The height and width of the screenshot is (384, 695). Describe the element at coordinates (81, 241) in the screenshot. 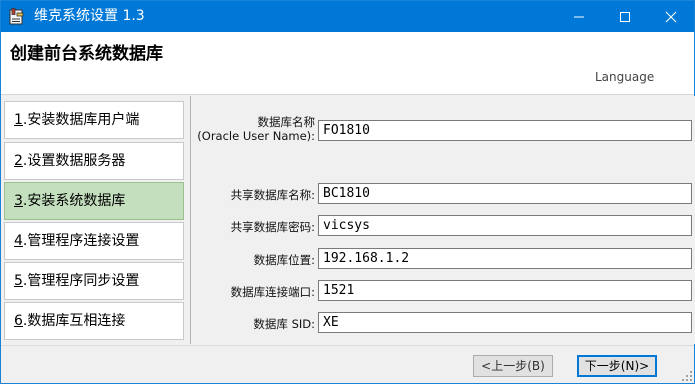

I see `step-label: .管理程序连接设置` at that location.